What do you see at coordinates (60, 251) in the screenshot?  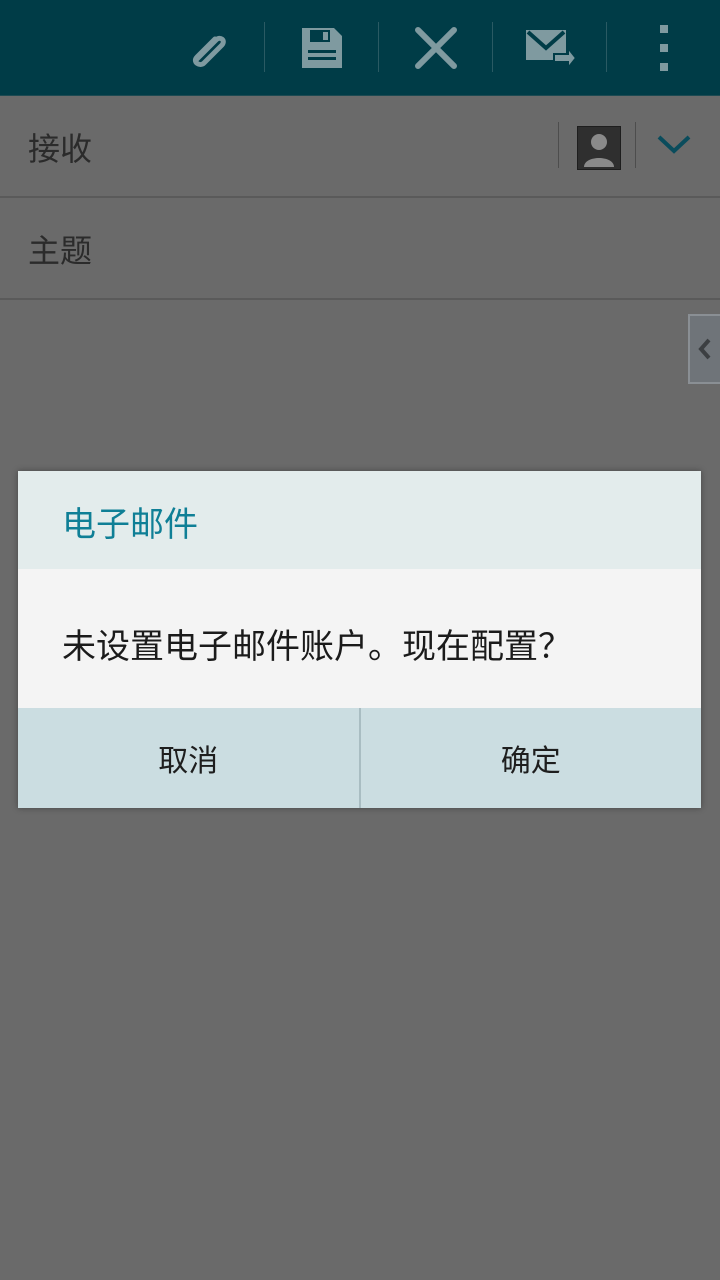 I see `subject-label: 主题` at bounding box center [60, 251].